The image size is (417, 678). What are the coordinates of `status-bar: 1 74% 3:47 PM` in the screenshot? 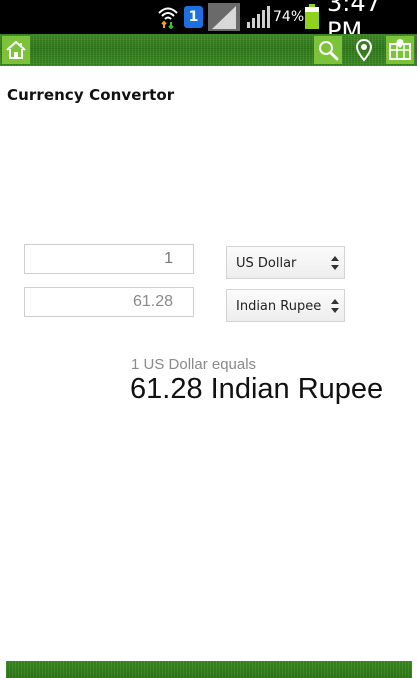 It's located at (208, 22).